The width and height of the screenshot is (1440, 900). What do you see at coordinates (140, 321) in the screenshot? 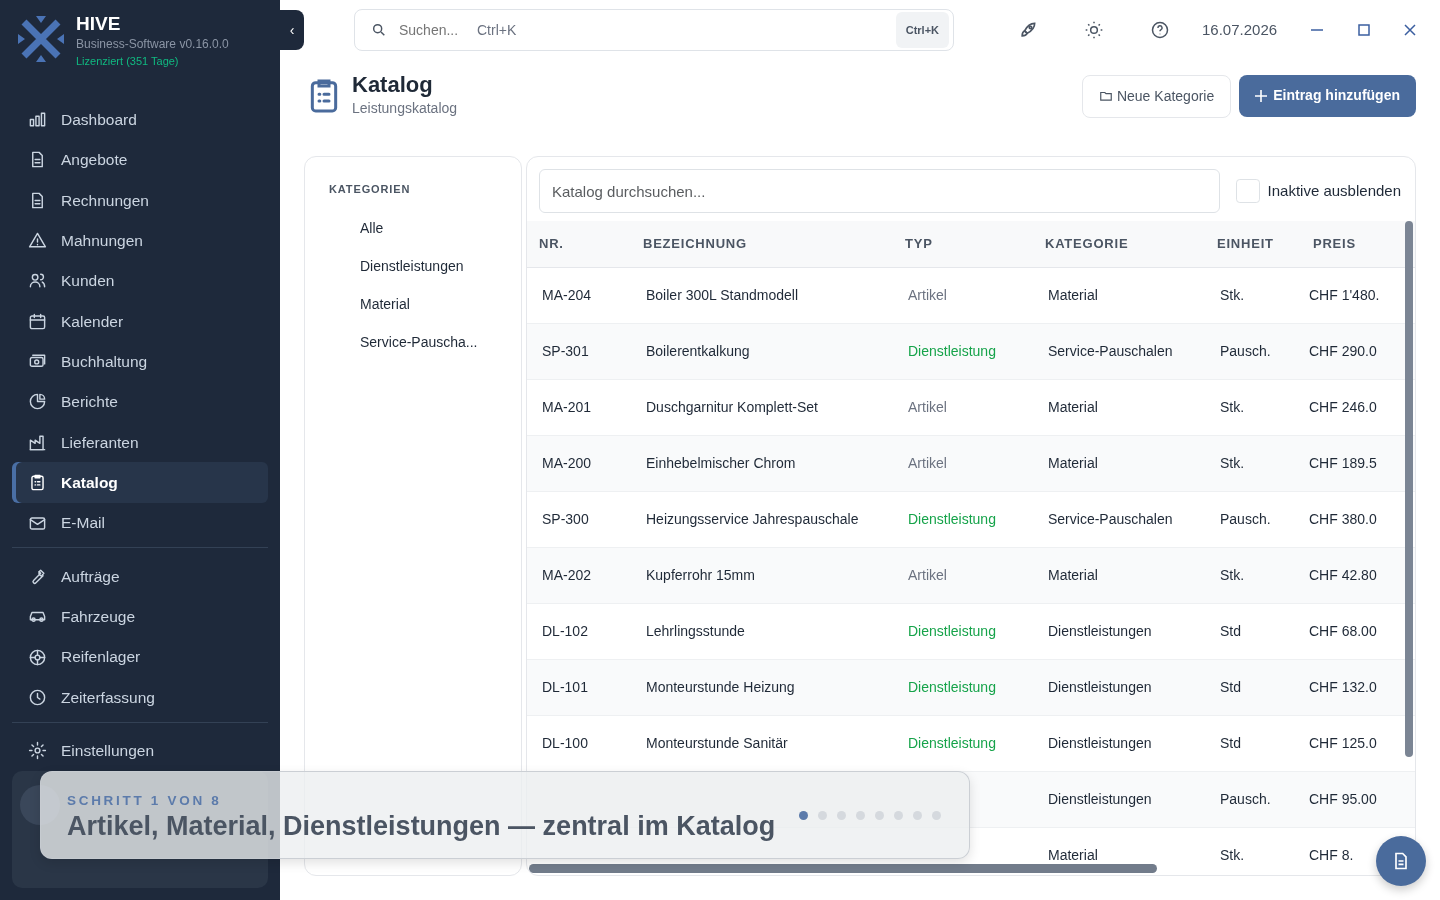
I see `nav-item: Kalender` at bounding box center [140, 321].